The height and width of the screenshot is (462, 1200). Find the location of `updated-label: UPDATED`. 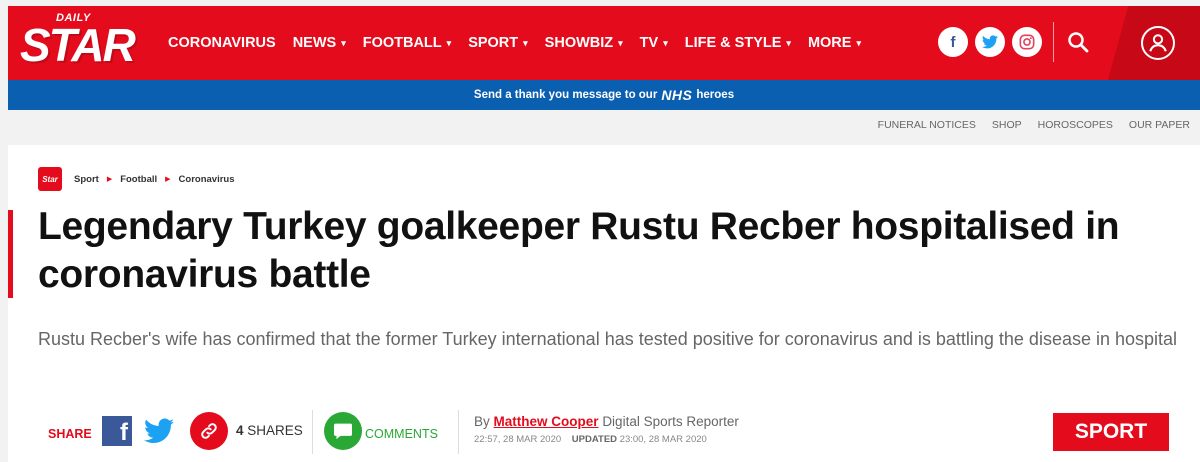

updated-label: UPDATED is located at coordinates (594, 439).